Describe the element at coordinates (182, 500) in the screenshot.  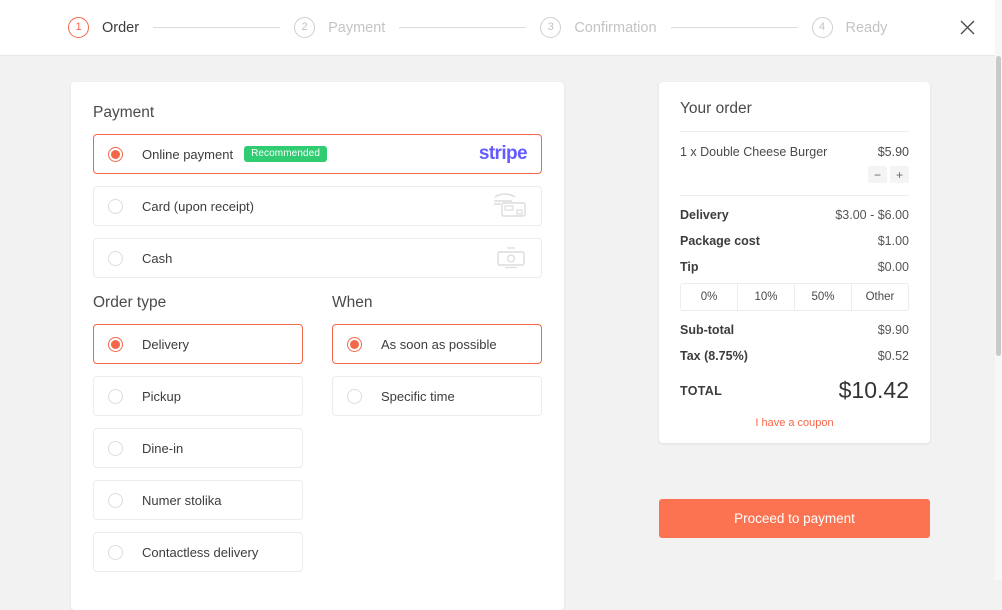
I see `order-type-numer-stolika-label: Numer stolika` at that location.